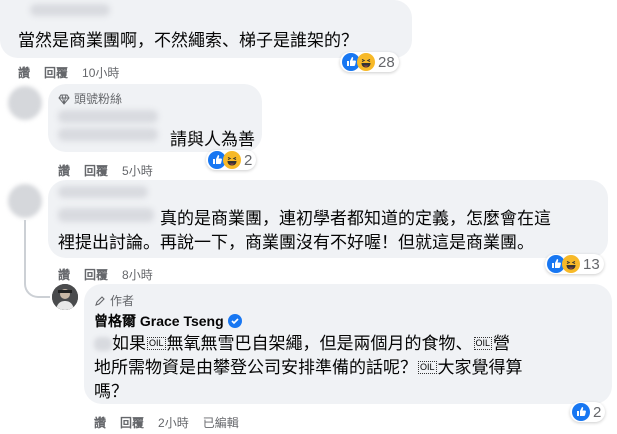  What do you see at coordinates (112, 170) in the screenshot?
I see `comment-actions-2: 讚 回覆 5小時` at bounding box center [112, 170].